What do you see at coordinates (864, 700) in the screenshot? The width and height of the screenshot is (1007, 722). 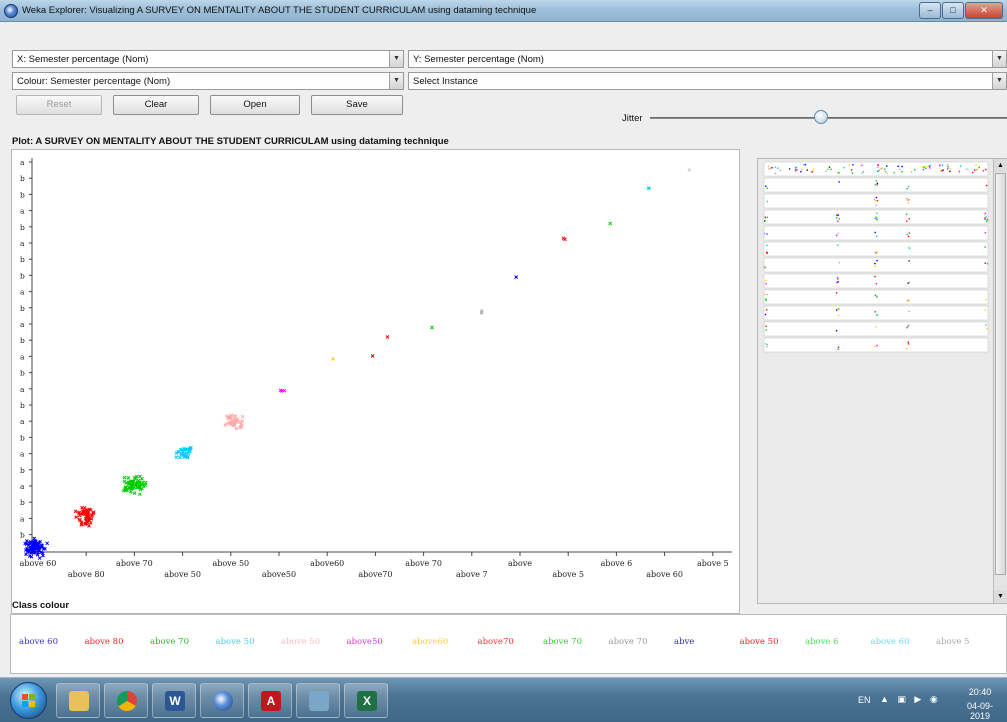 I see `language-indicator: EN` at bounding box center [864, 700].